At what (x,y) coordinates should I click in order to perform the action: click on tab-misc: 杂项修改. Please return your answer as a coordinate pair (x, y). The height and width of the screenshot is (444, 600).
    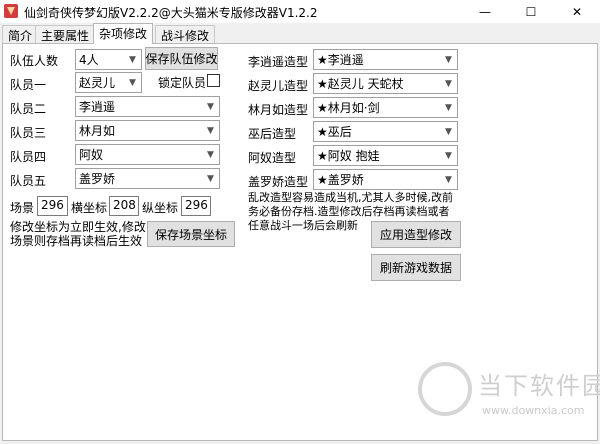
    Looking at the image, I should click on (123, 33).